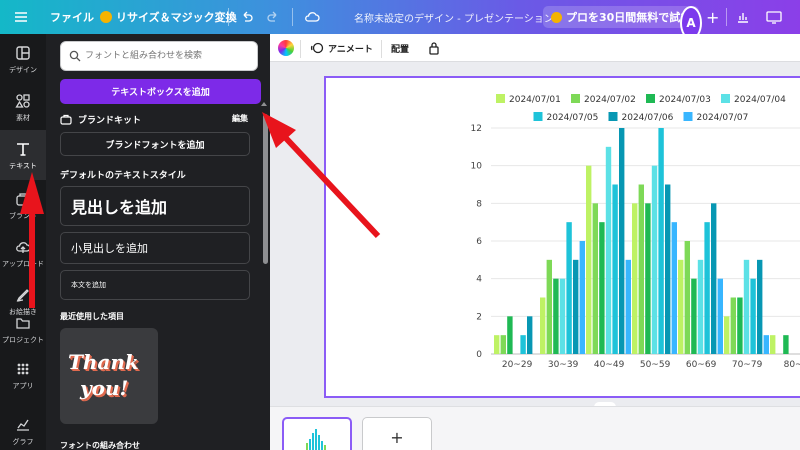  I want to click on rail-item-brand: ブランド, so click(23, 205).